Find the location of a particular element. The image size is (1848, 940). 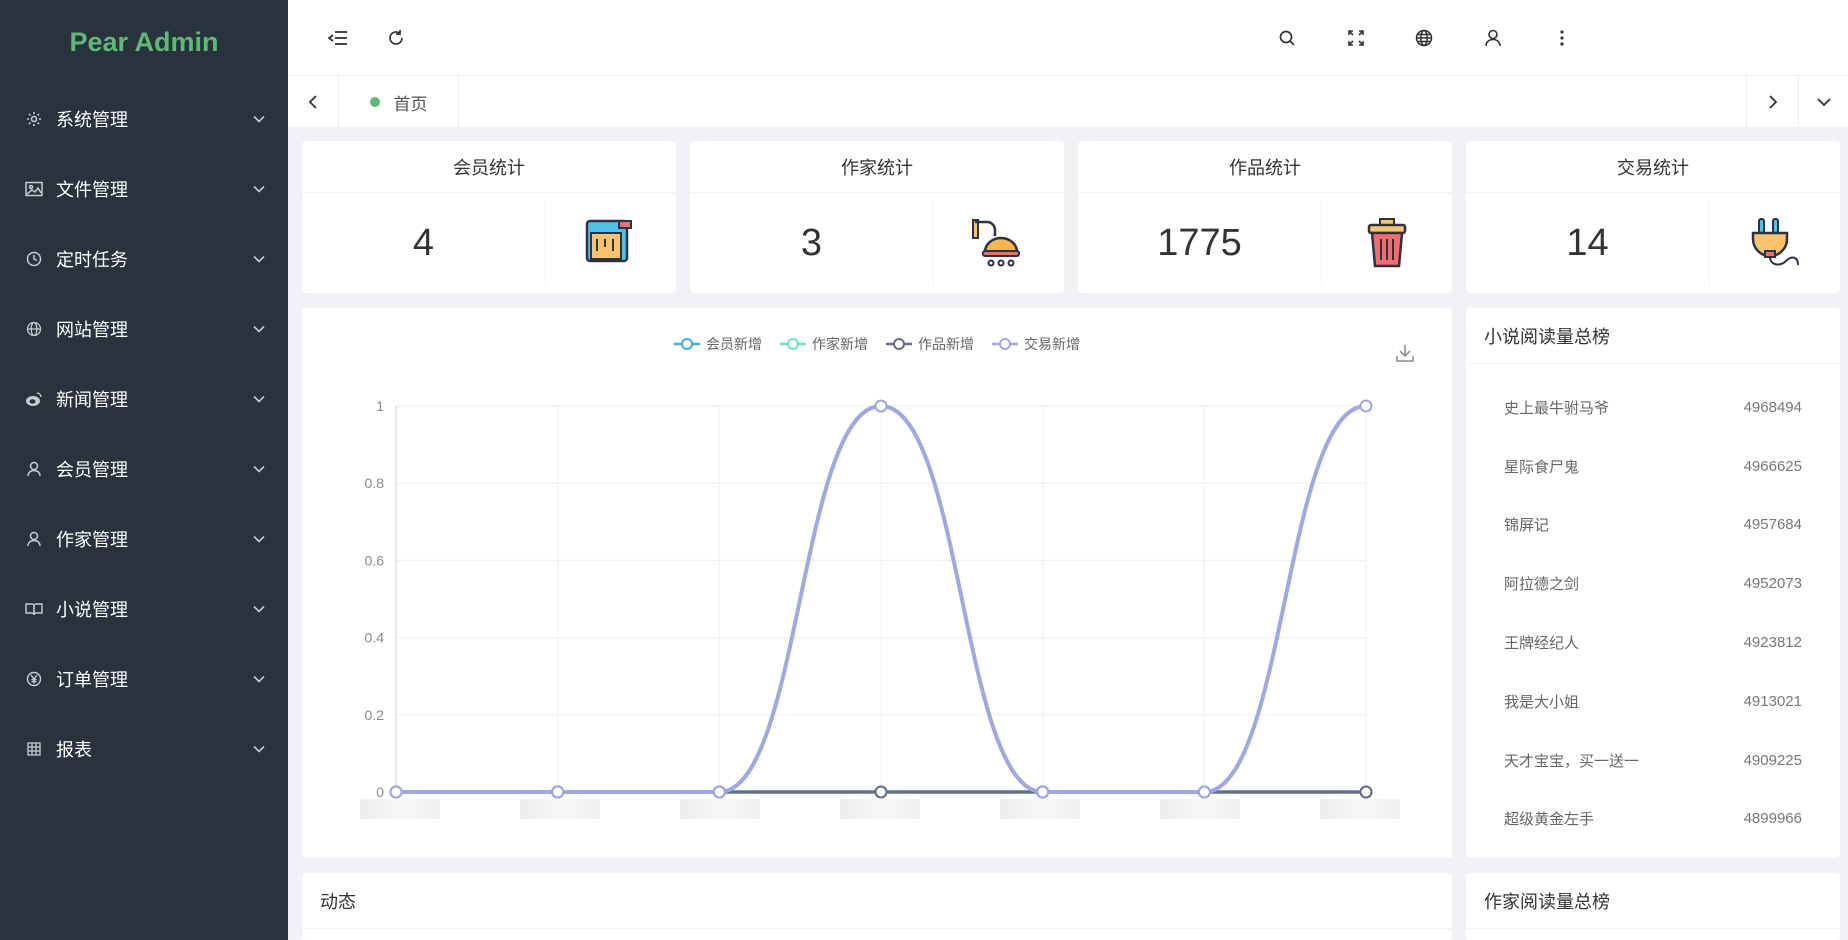

stat-card-members: 会员统计 4 is located at coordinates (489, 217).